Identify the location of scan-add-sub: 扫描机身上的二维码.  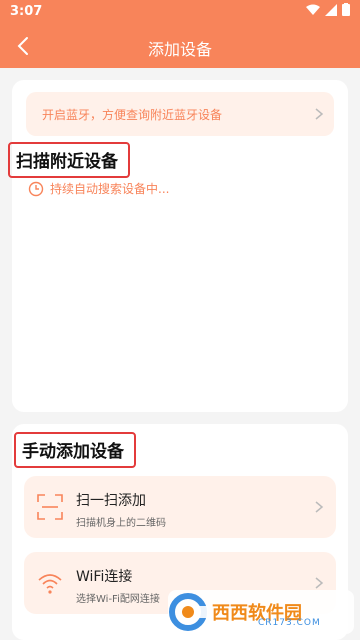
(121, 523).